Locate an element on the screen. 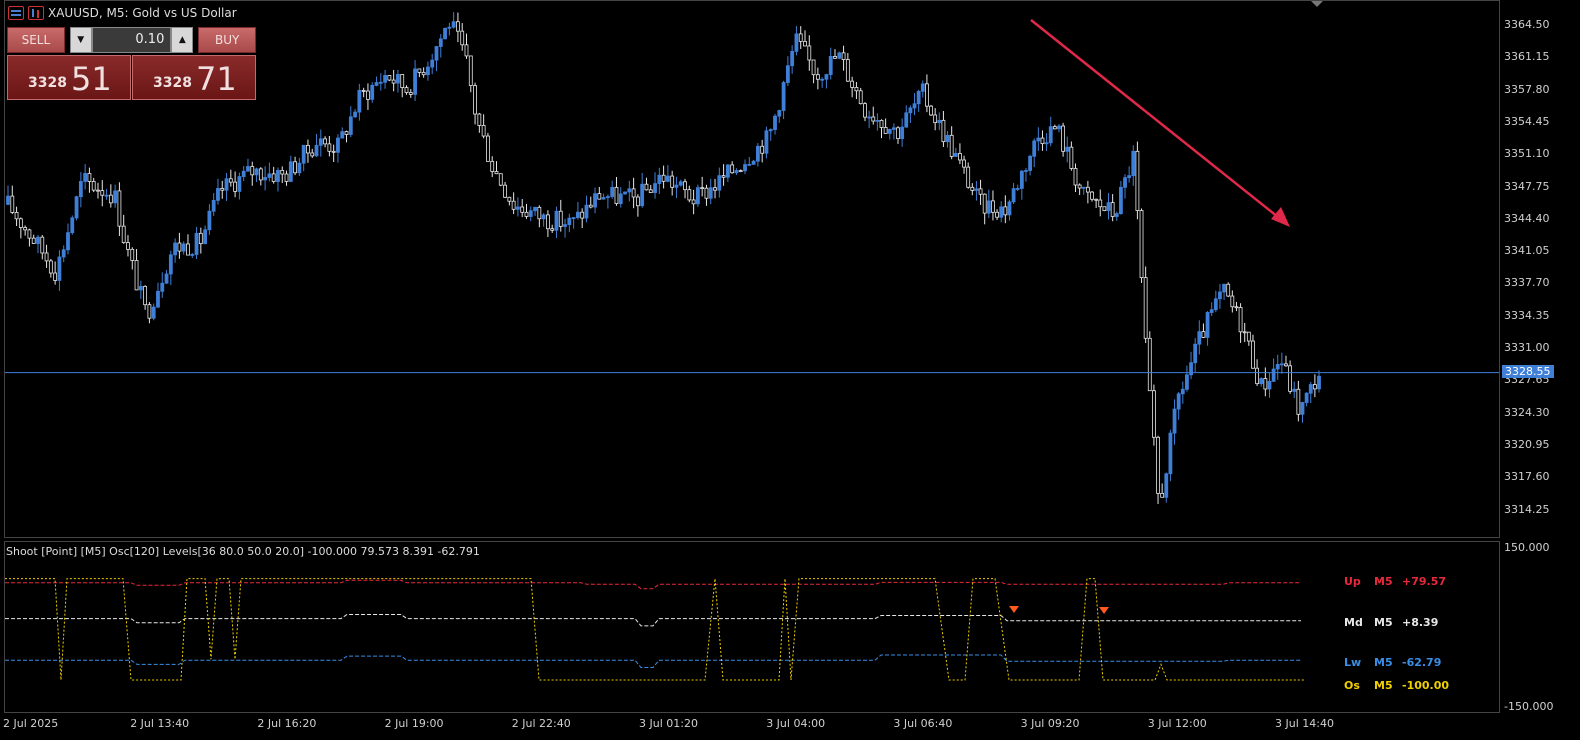  price-axis-tick: 3361.15 is located at coordinates (1527, 57).